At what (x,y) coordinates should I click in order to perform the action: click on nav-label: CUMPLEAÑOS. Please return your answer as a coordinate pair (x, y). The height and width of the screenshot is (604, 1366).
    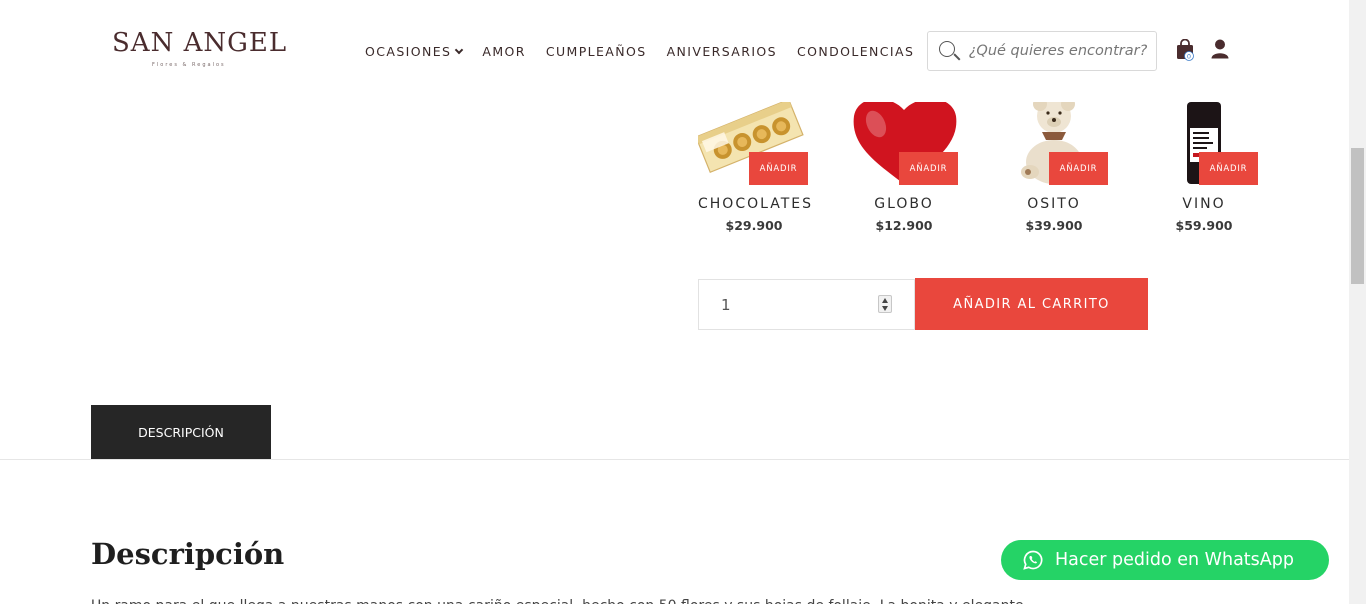
    Looking at the image, I should click on (596, 51).